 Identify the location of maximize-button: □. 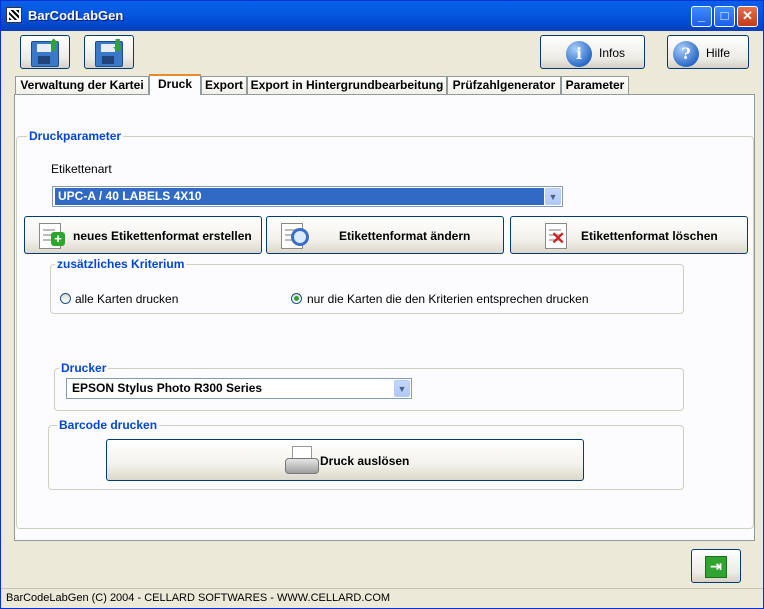
(724, 16).